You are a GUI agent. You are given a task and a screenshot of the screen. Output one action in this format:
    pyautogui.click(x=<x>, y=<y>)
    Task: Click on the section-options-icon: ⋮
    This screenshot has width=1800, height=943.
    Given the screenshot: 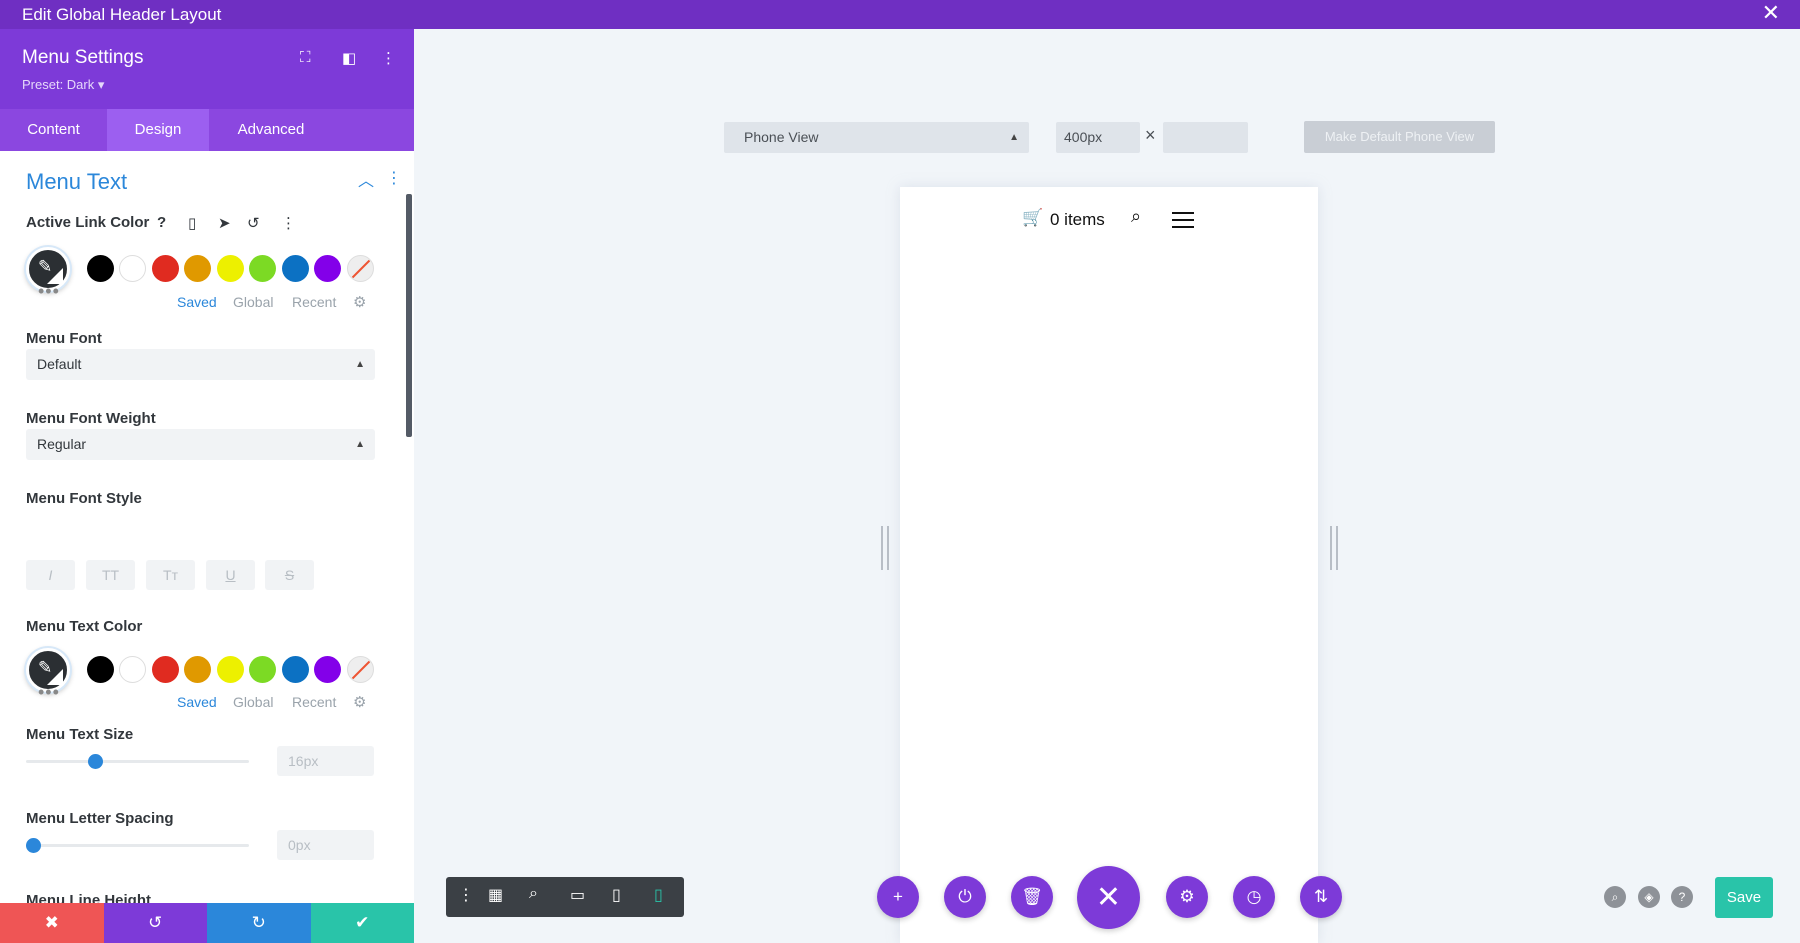 What is the action you would take?
    pyautogui.click(x=394, y=178)
    